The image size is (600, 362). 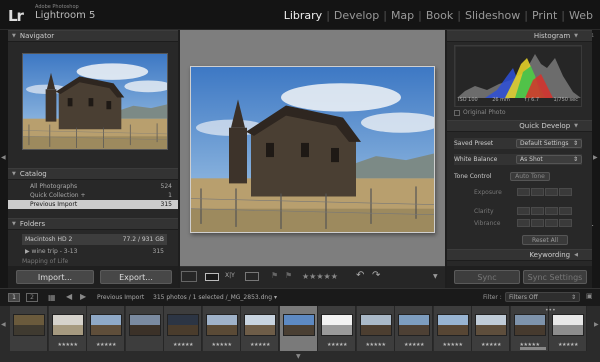 I want to click on keywording-header: Keywording ◀, so click(x=519, y=255).